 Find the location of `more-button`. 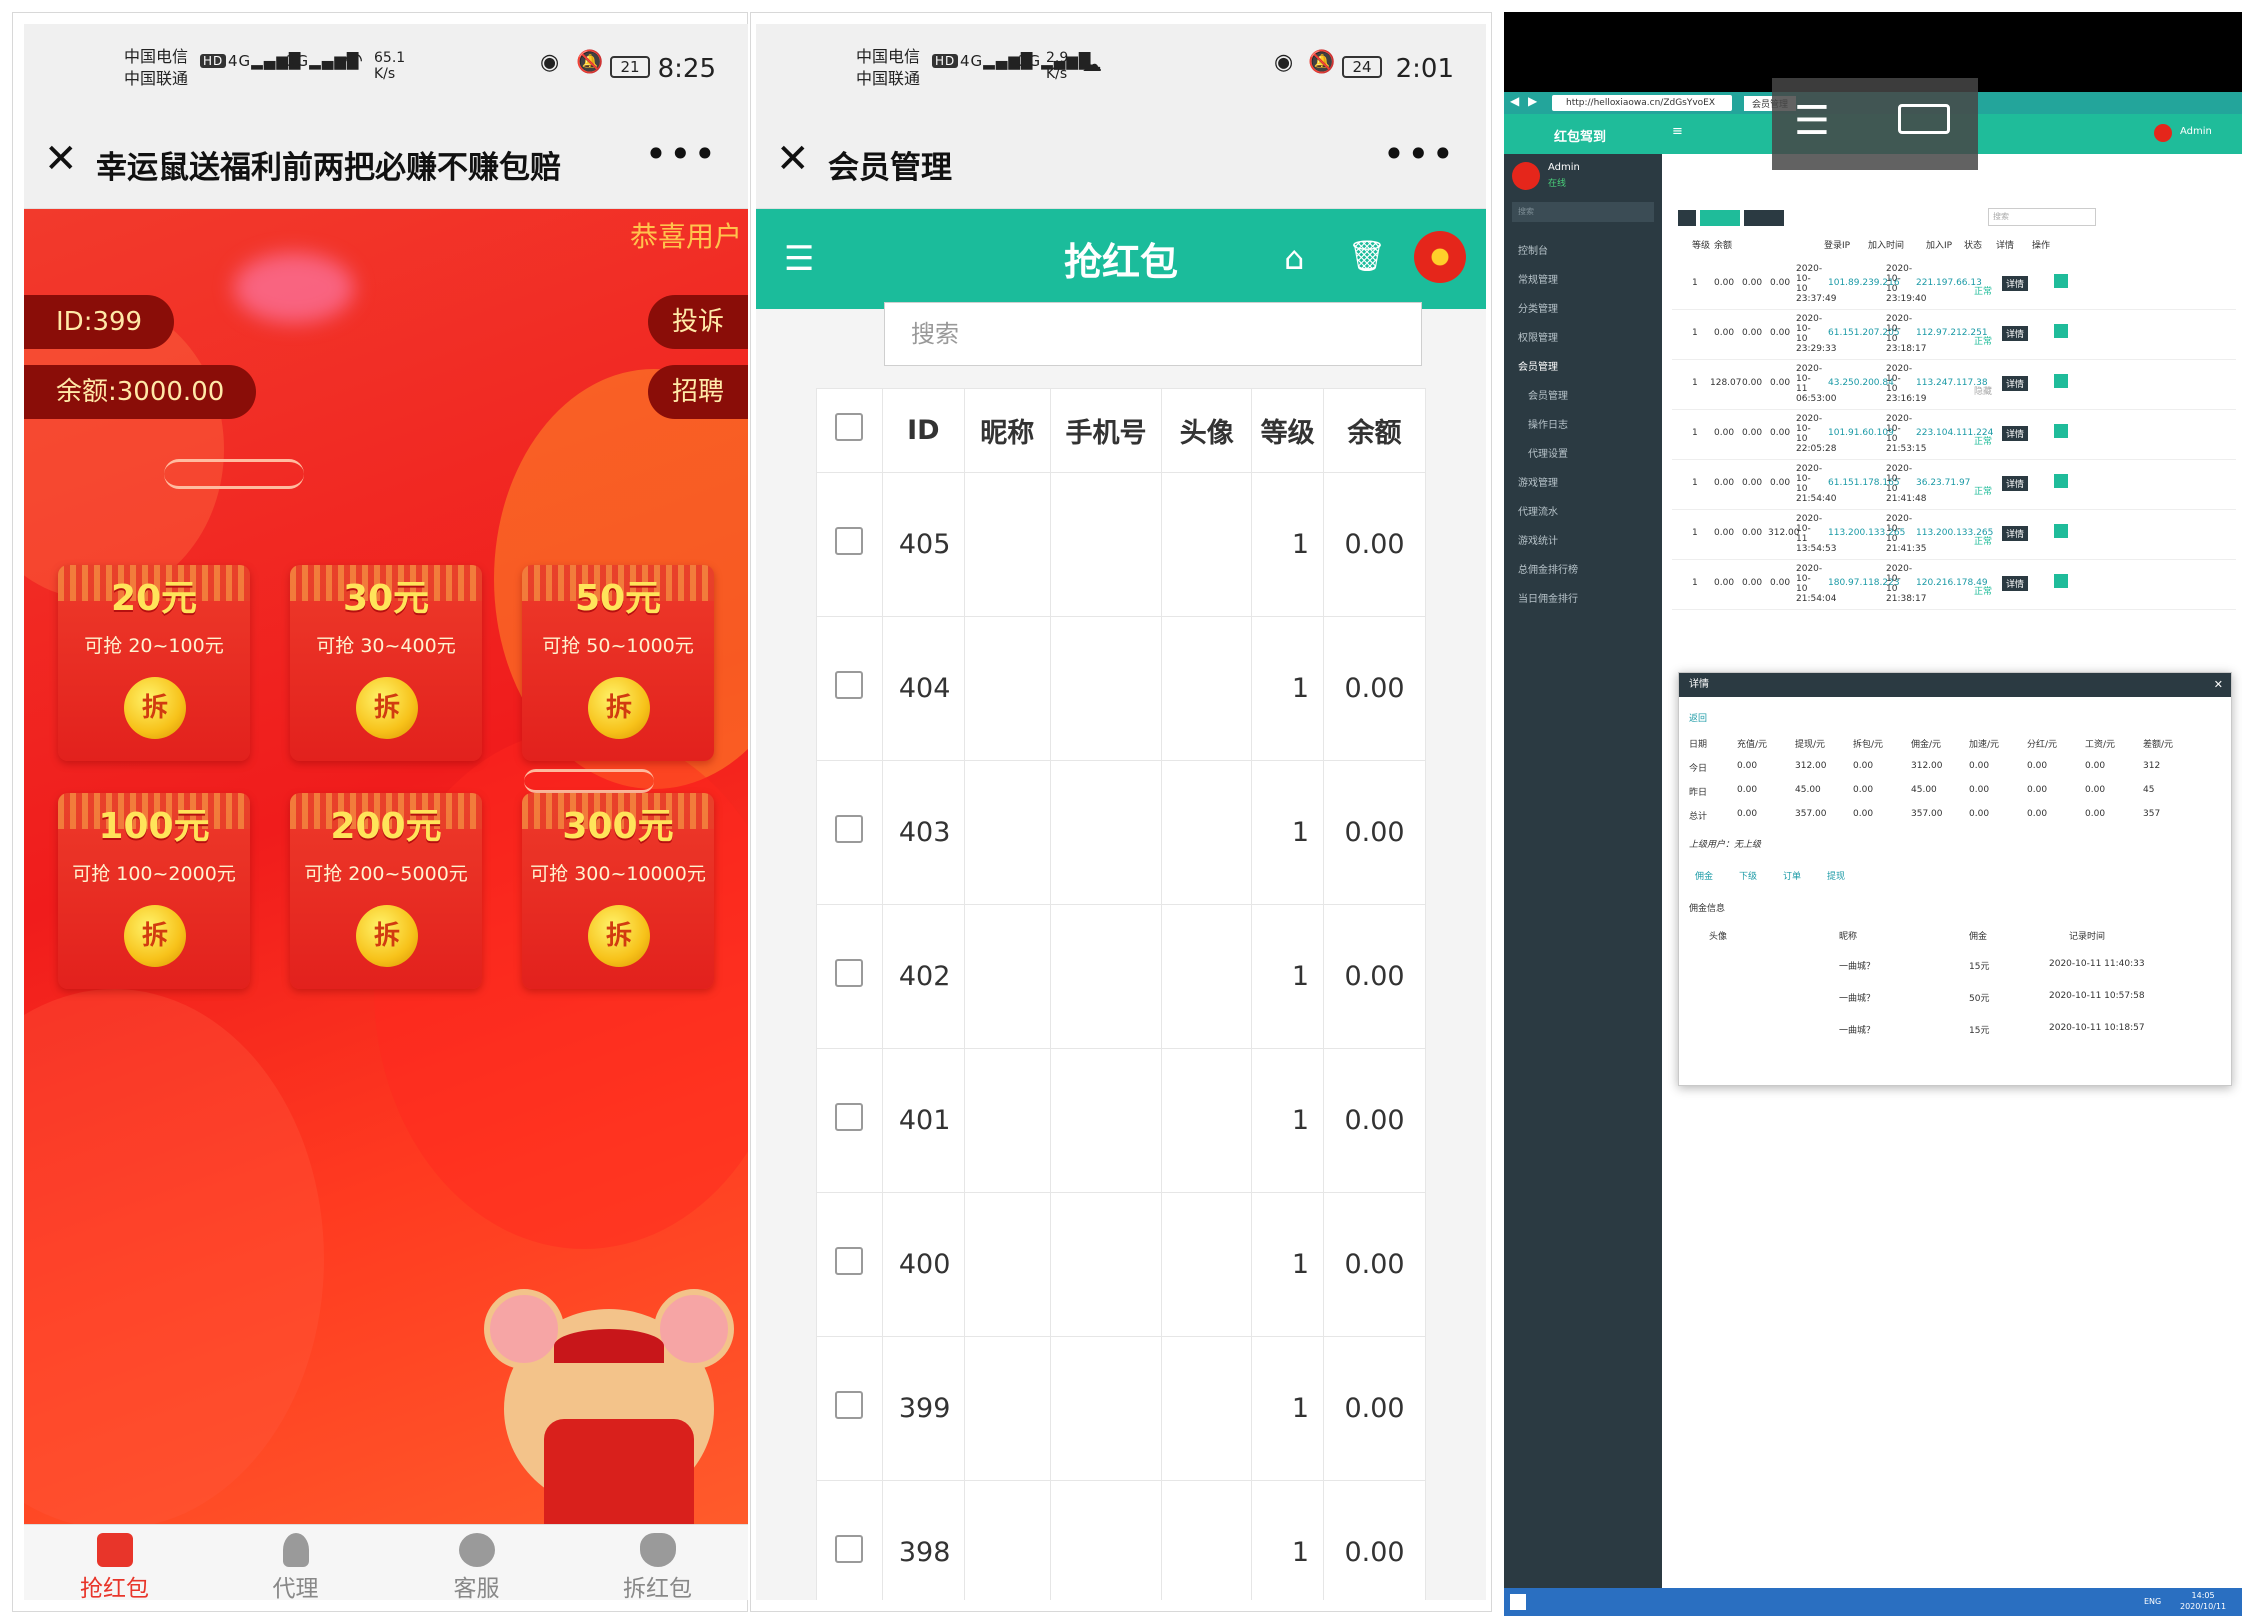

more-button is located at coordinates (1764, 218).